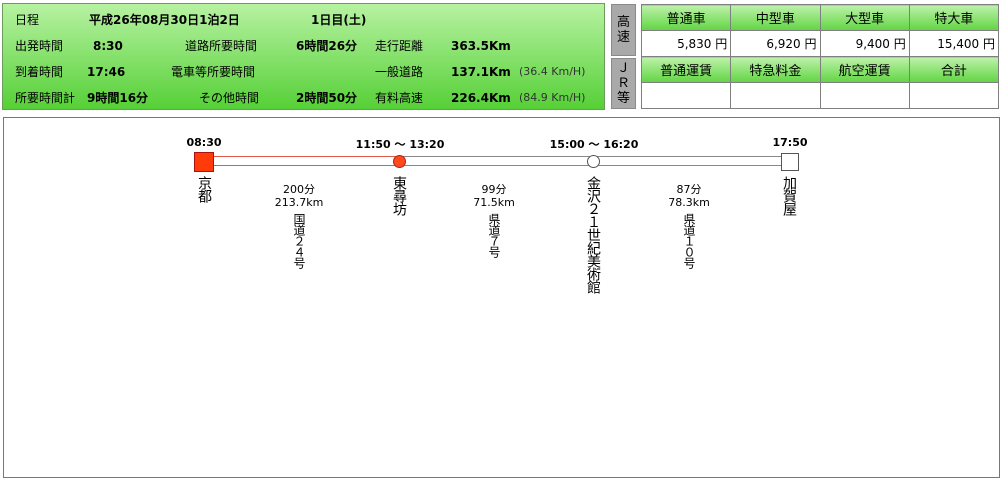 This screenshot has height=481, width=1002. I want to click on fare-total, so click(954, 95).